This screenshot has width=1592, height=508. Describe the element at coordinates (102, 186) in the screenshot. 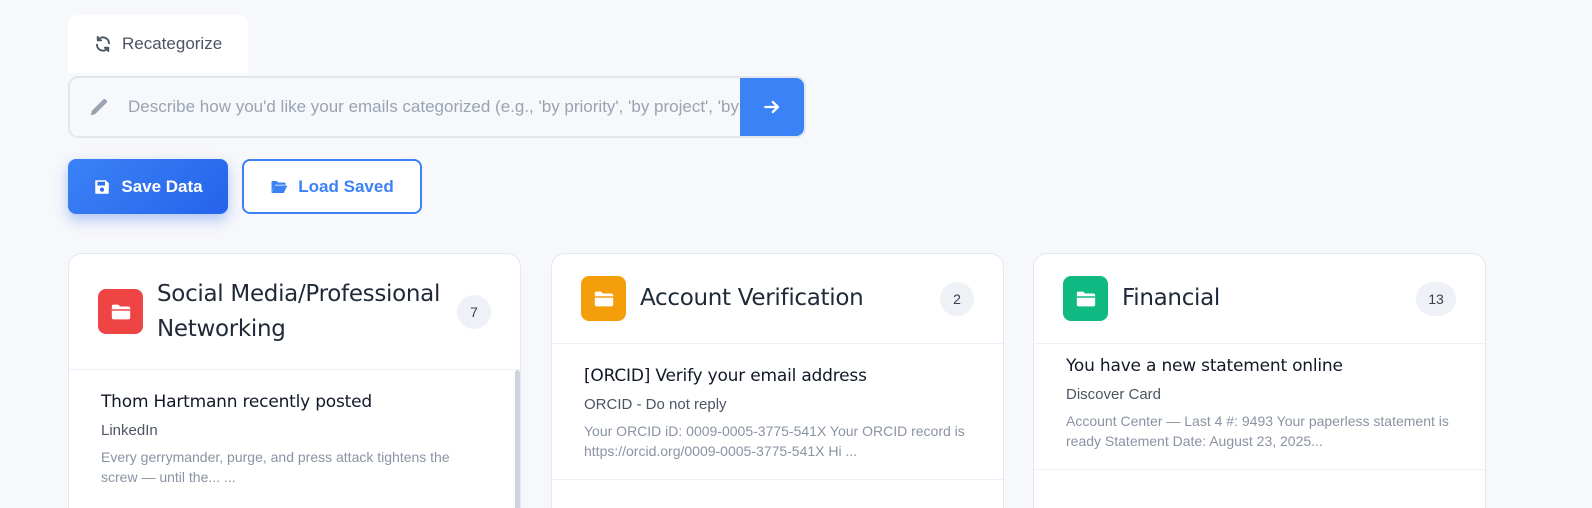

I see `floppy-disk-icon` at that location.